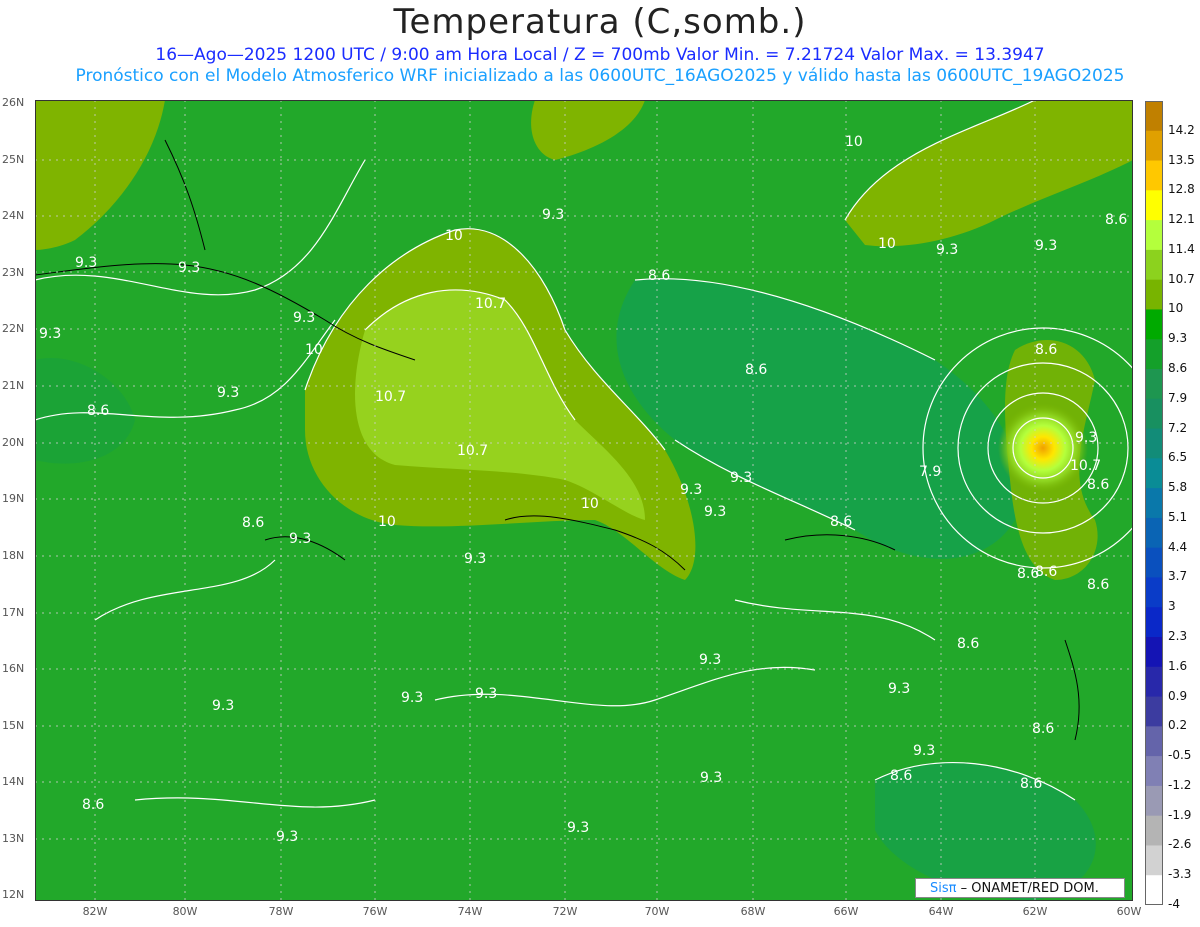 Image resolution: width=1200 pixels, height=927 pixels. Describe the element at coordinates (13, 498) in the screenshot. I see `lat-label: 19N` at that location.